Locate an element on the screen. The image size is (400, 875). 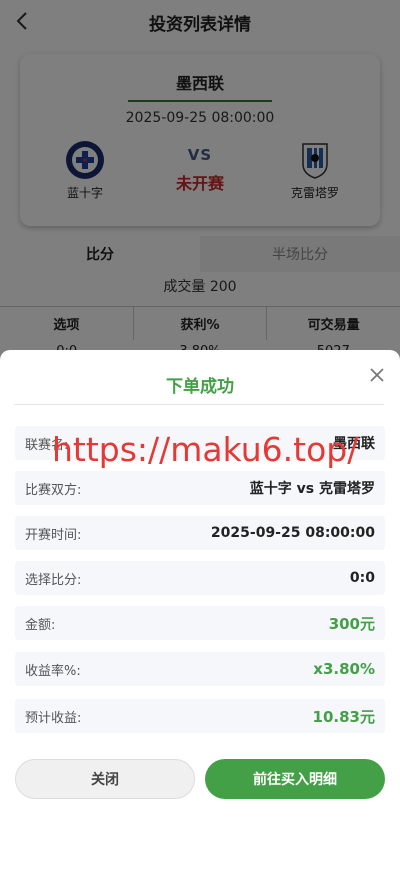
detail-row-score: 选择比分: 0:0 is located at coordinates (200, 578).